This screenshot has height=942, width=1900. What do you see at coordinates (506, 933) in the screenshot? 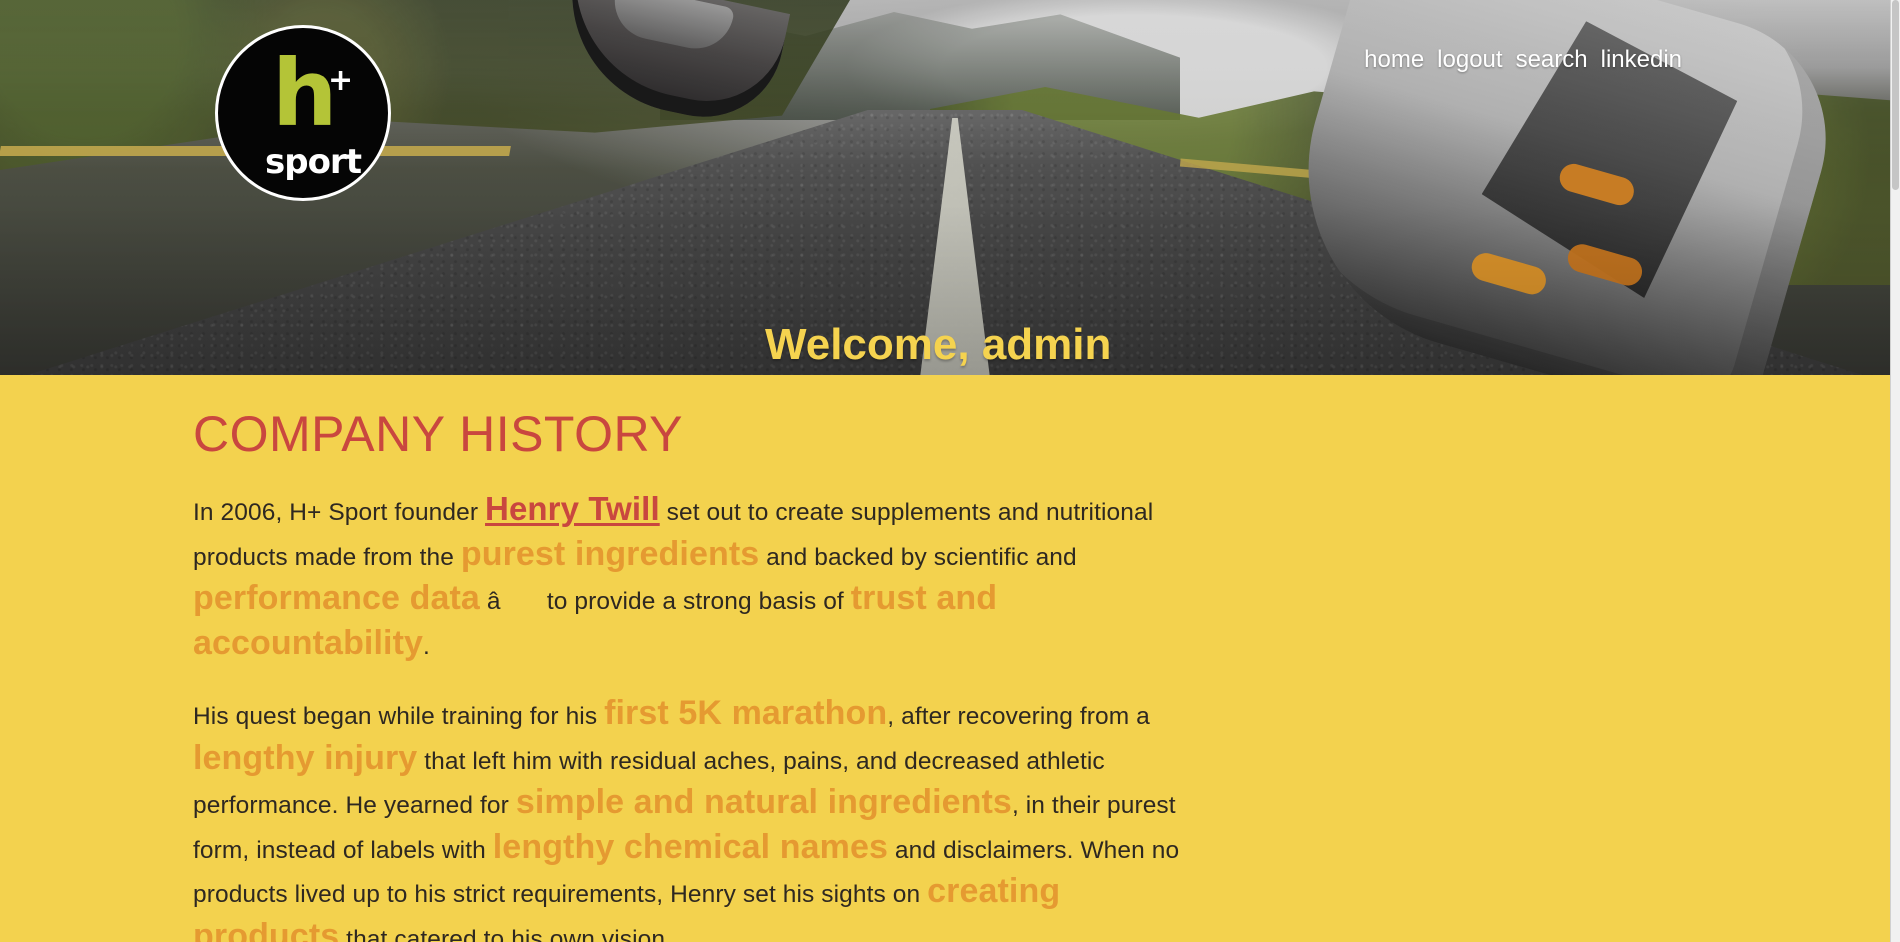
I see `paragraph-2-text-6: that catered to his own vision.` at bounding box center [506, 933].